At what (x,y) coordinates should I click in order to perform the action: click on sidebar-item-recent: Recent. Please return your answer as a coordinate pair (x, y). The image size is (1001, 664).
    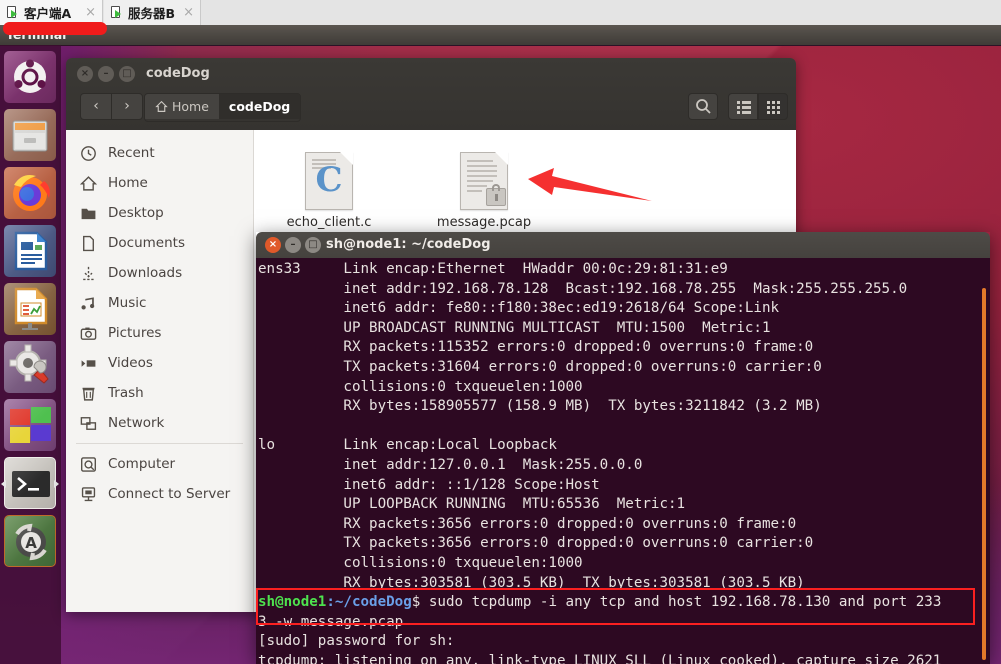
    Looking at the image, I should click on (159, 153).